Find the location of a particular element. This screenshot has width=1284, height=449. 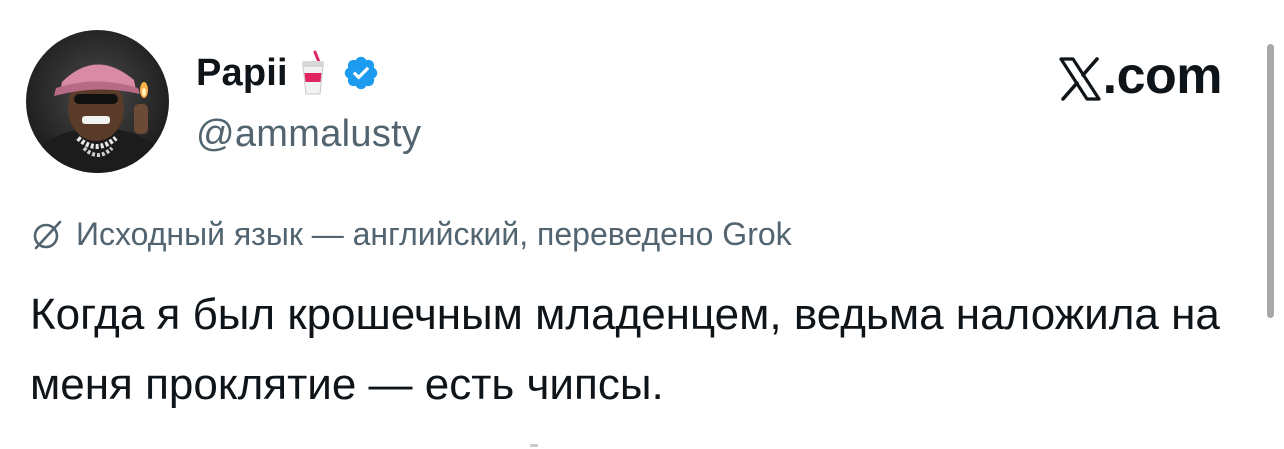

brand-label: .com is located at coordinates (1162, 76).